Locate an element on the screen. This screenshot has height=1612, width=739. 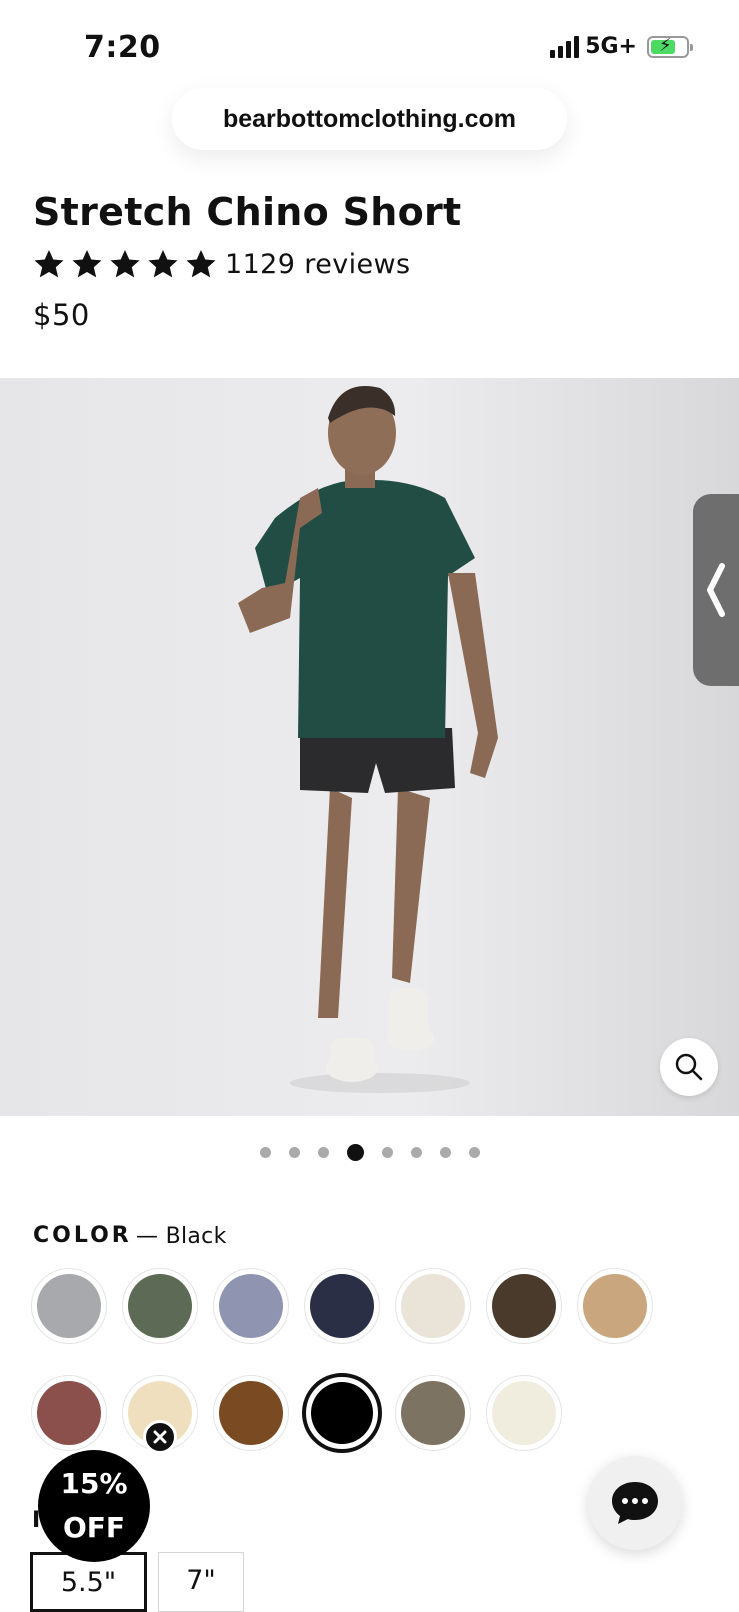
product-title: Stretch Chino Short is located at coordinates (247, 212).